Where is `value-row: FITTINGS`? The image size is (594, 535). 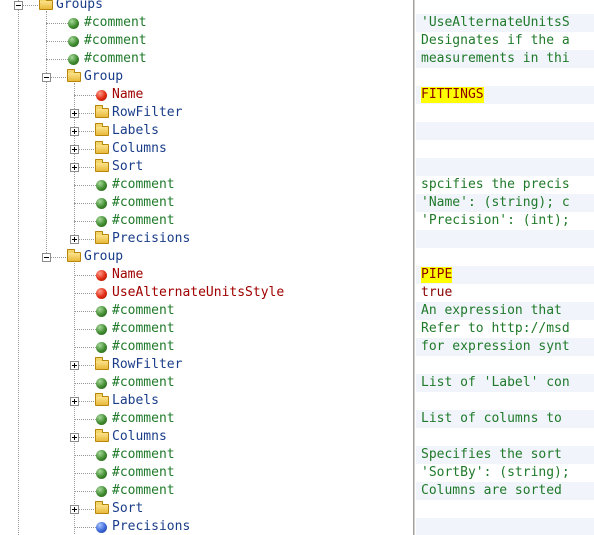
value-row: FITTINGS is located at coordinates (505, 95).